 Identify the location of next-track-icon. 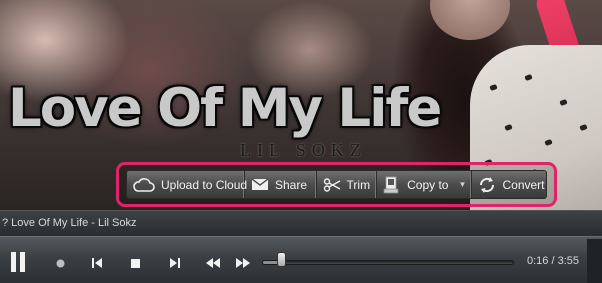
(175, 263).